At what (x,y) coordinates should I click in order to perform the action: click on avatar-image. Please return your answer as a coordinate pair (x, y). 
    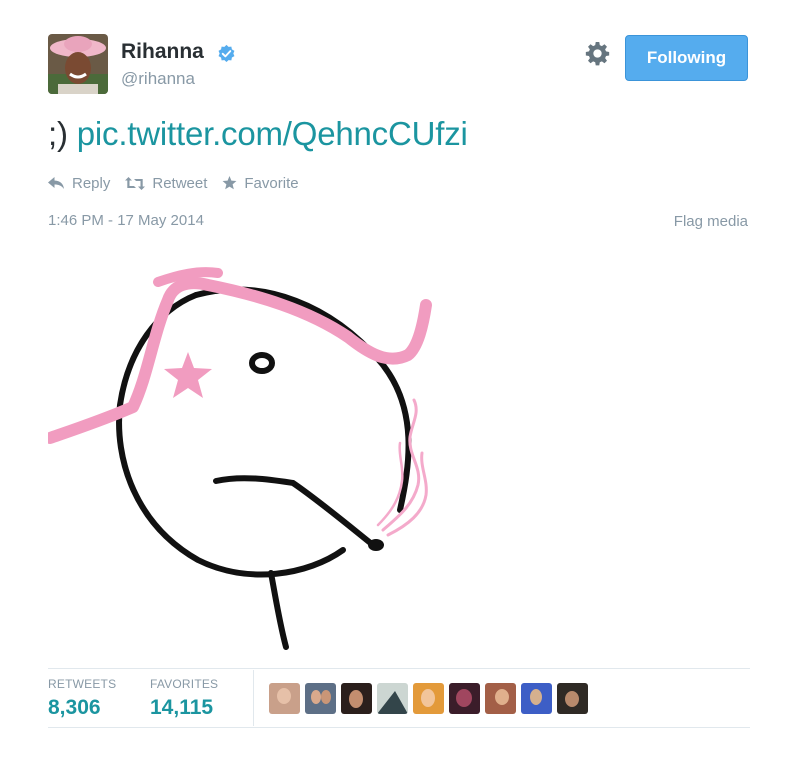
    Looking at the image, I should click on (78, 64).